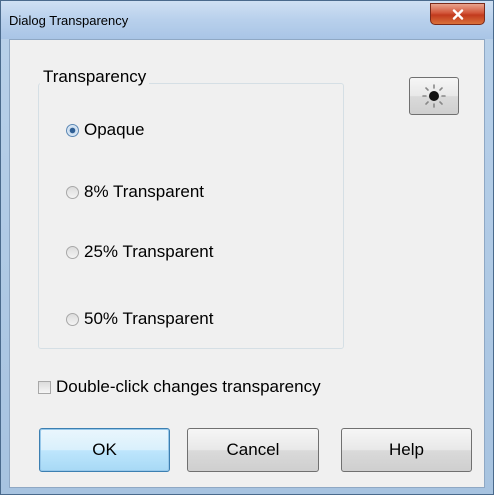 The image size is (496, 497). I want to click on help-button: Help, so click(406, 450).